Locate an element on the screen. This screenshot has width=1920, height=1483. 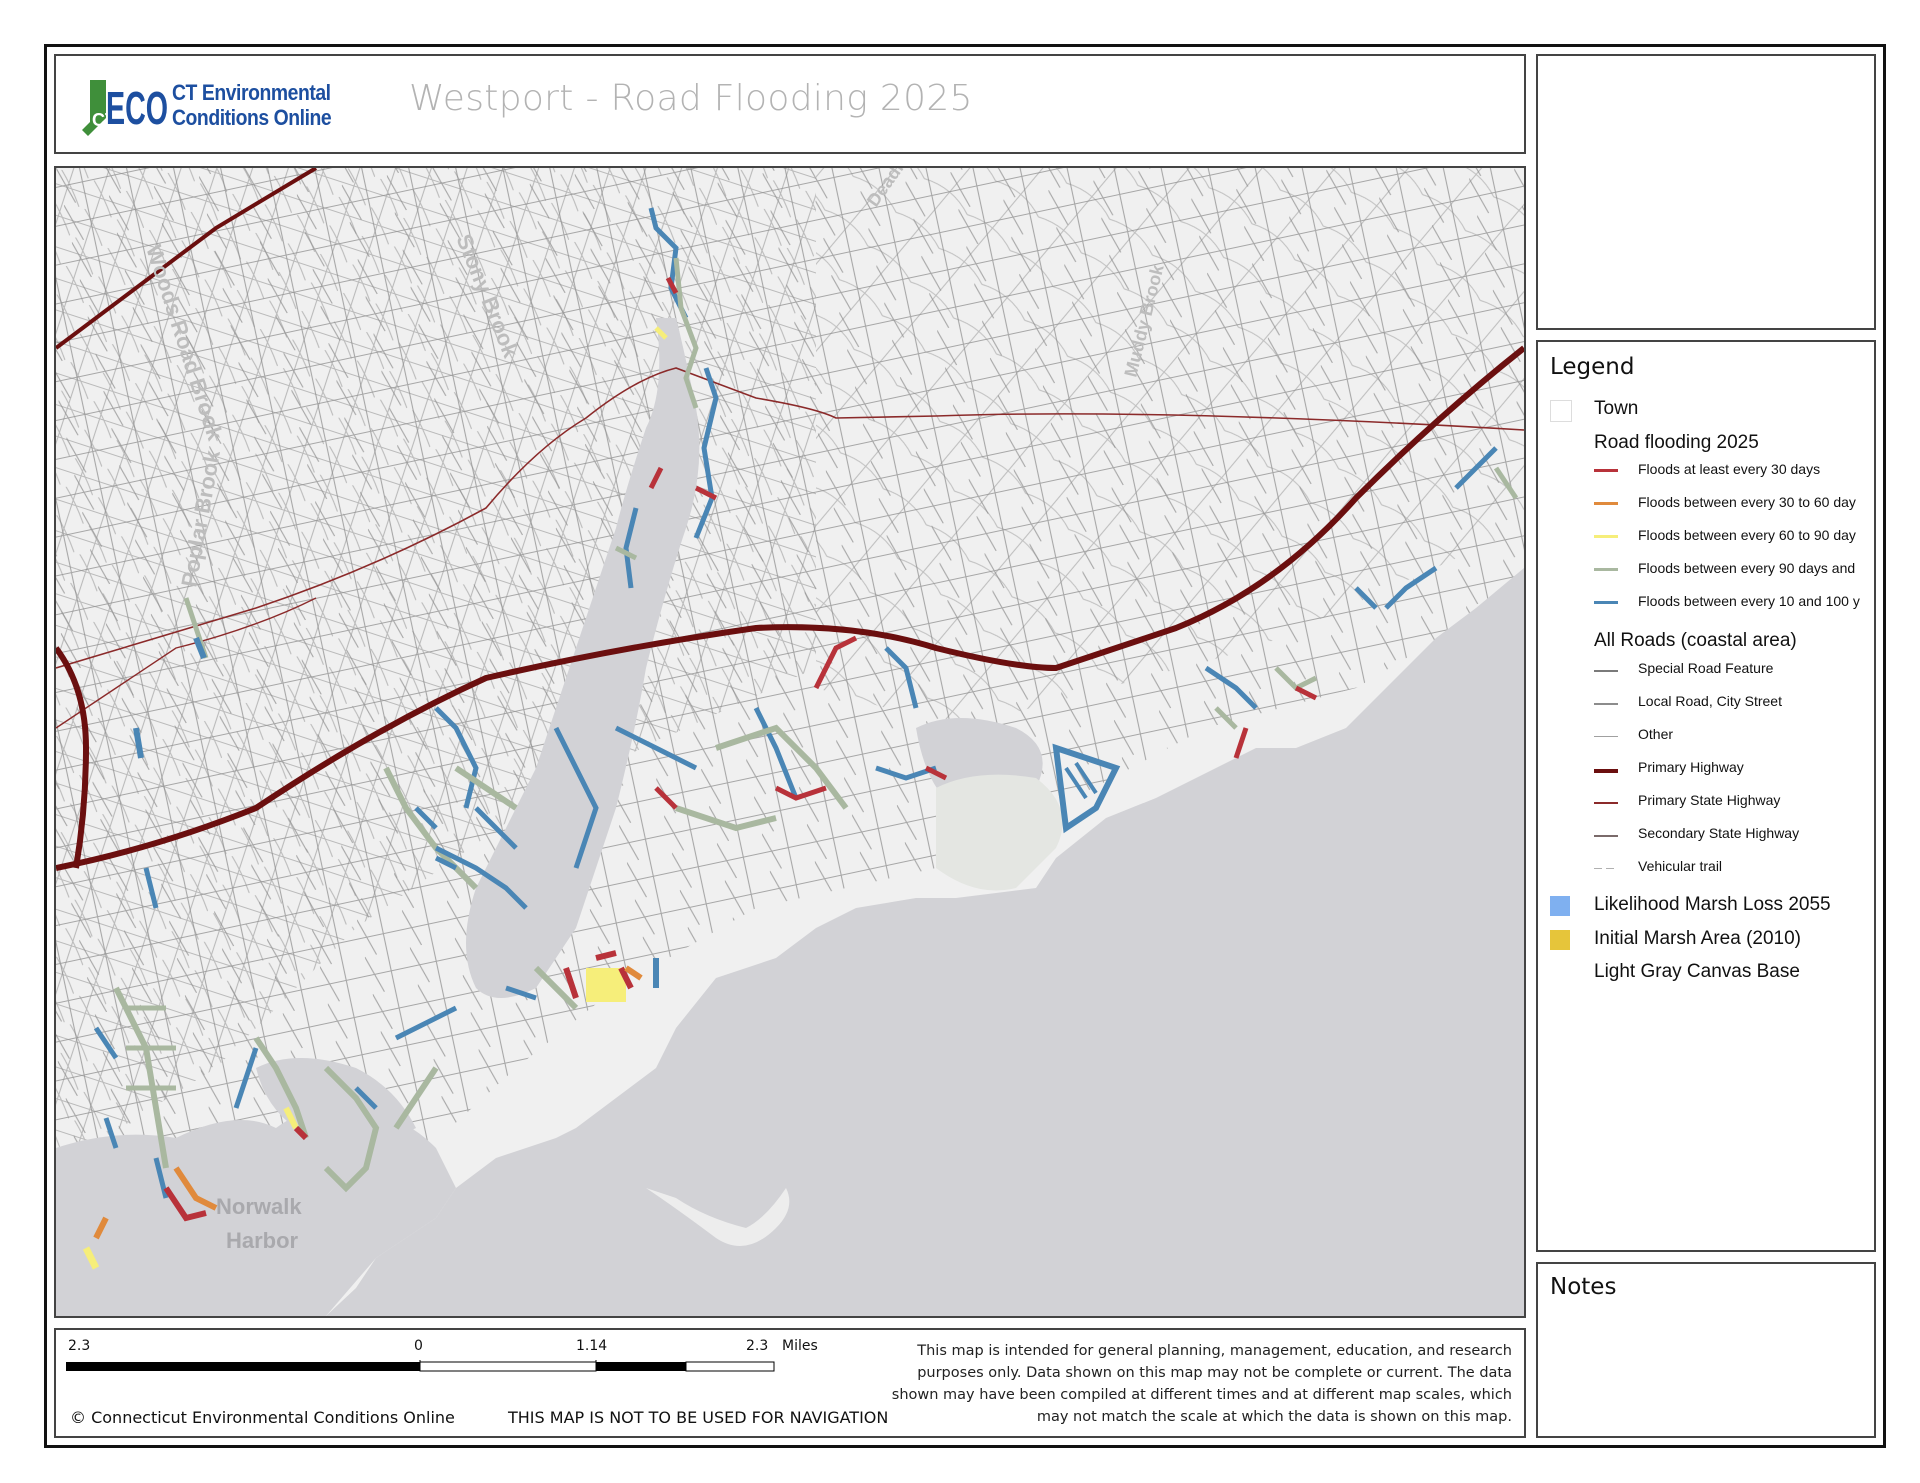
legend-basemap-label: Light Gray Canvas Base is located at coordinates (1697, 971).